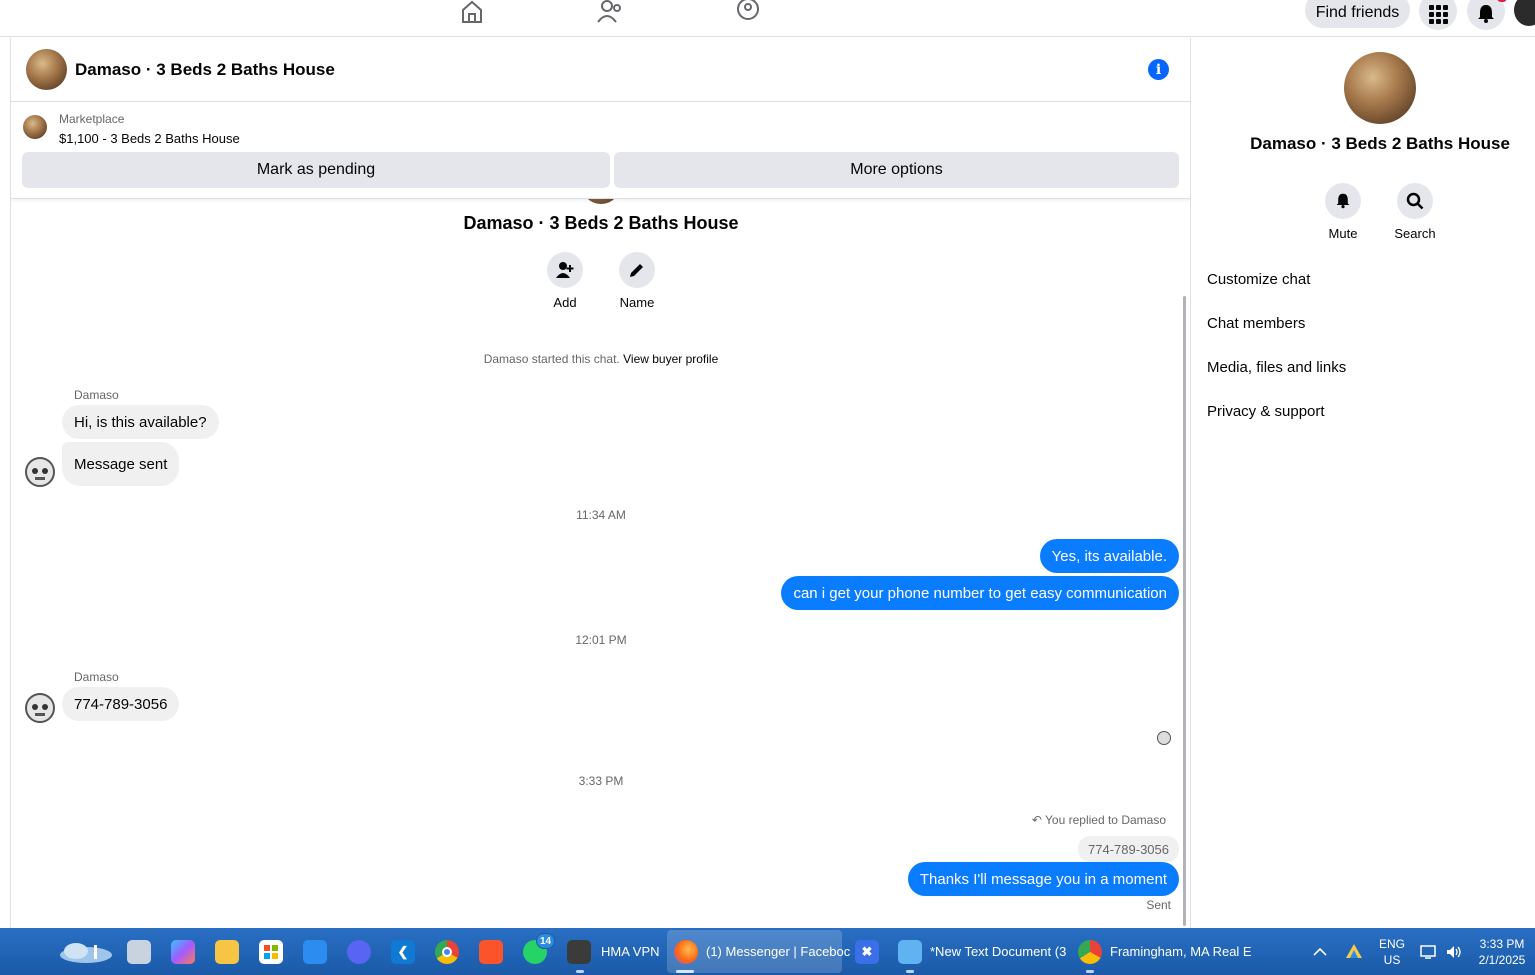  What do you see at coordinates (447, 951) in the screenshot?
I see `chrome-icon` at bounding box center [447, 951].